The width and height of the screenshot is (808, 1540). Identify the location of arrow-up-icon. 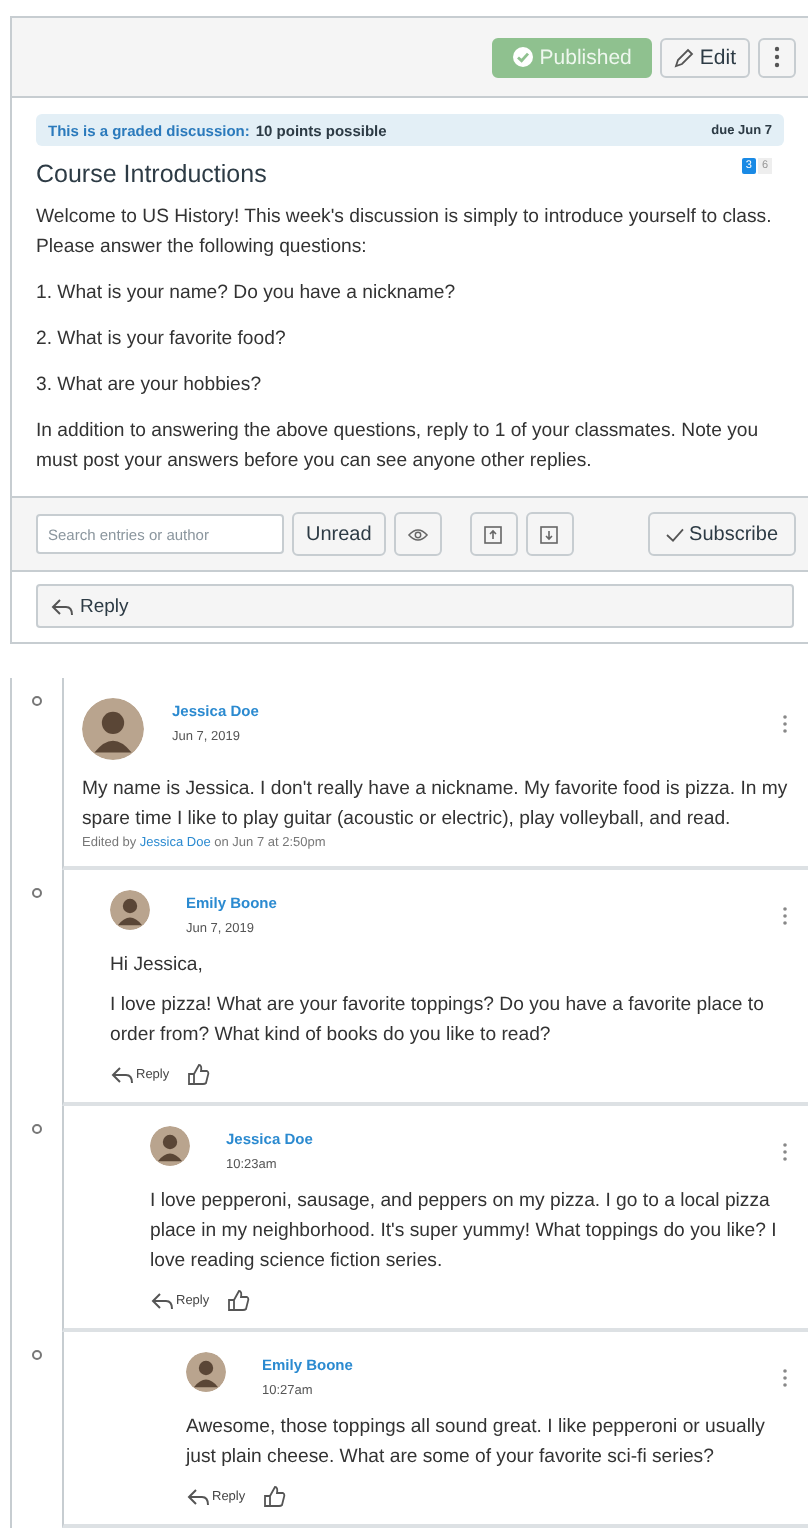
(493, 534).